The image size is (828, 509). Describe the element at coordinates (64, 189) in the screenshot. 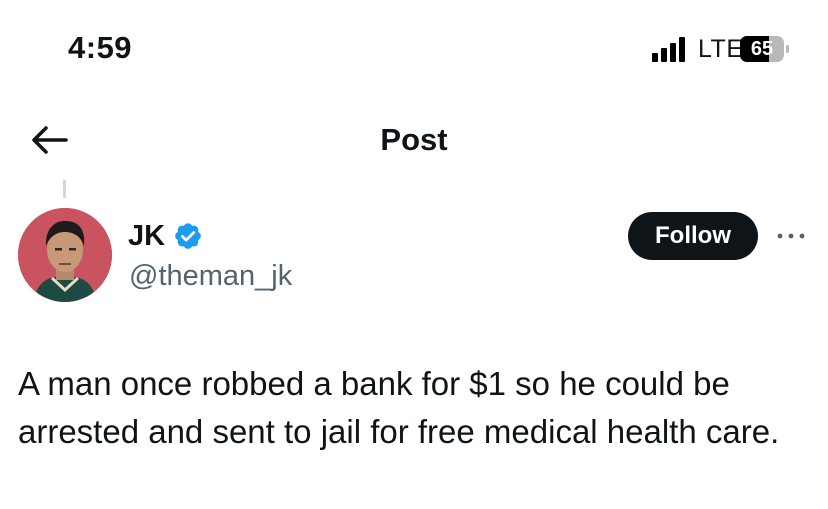

I see `thread-connector-line` at that location.